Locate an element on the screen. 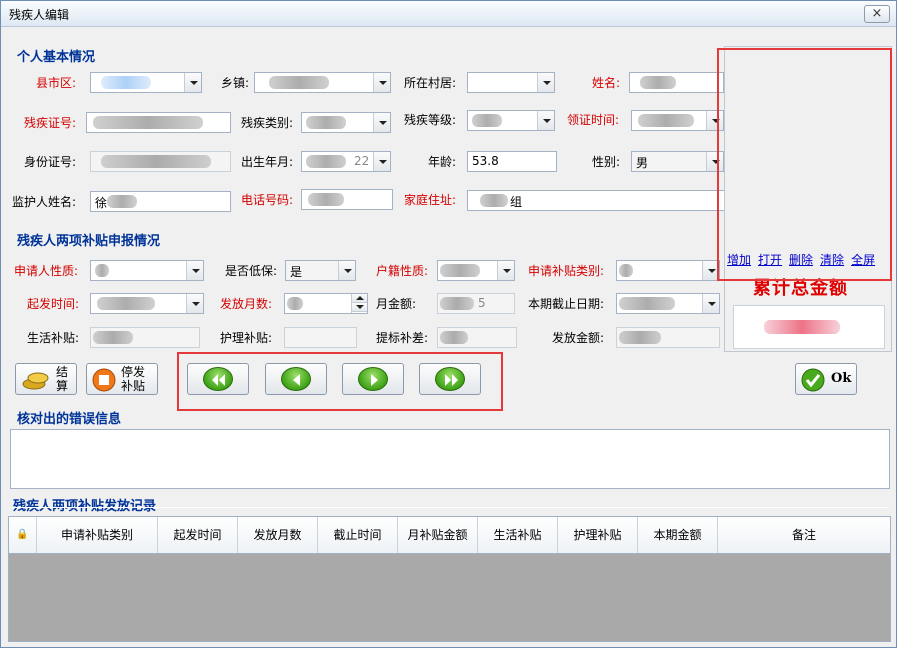  title-bar: 残疾人编辑 × is located at coordinates (448, 14).